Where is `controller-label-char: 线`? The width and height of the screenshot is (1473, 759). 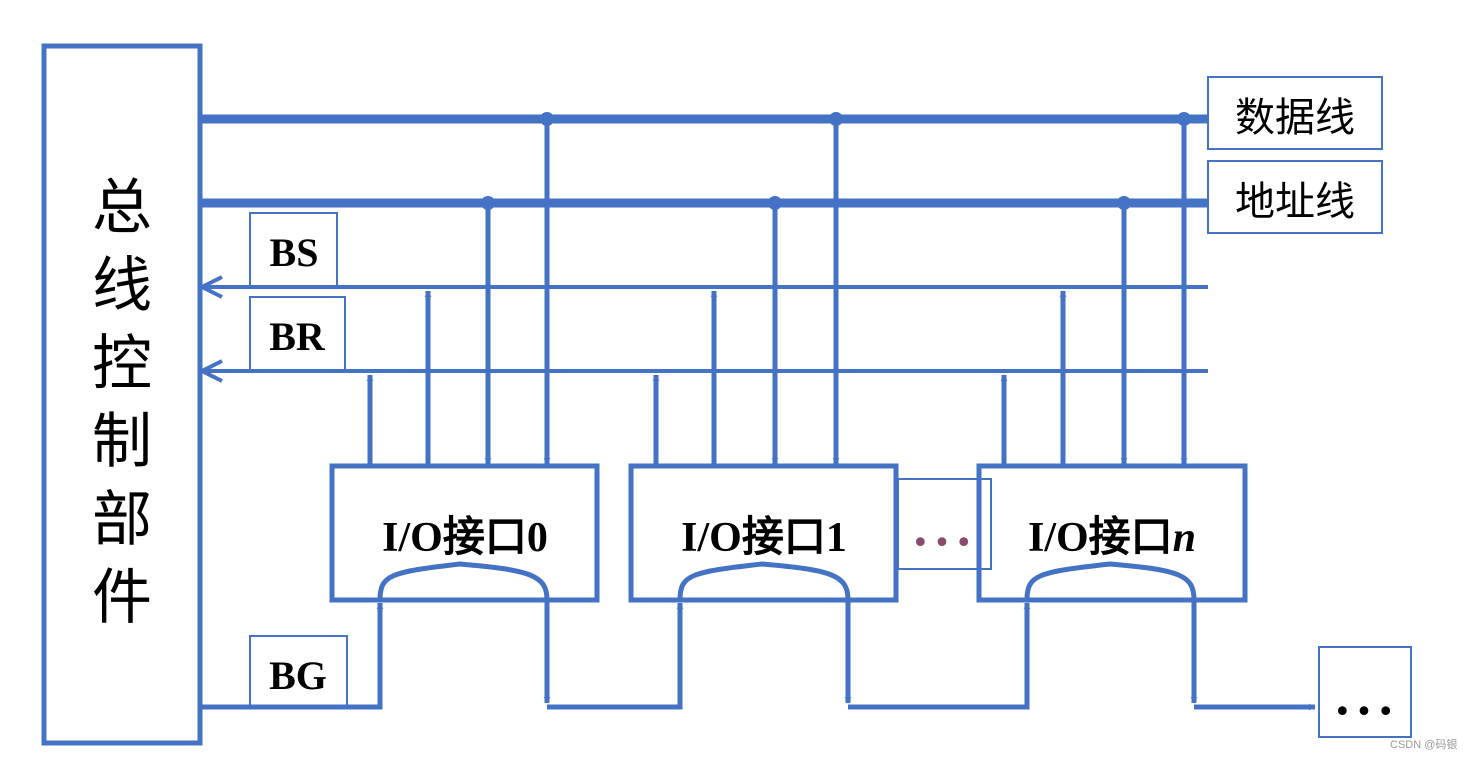
controller-label-char: 线 is located at coordinates (122, 286).